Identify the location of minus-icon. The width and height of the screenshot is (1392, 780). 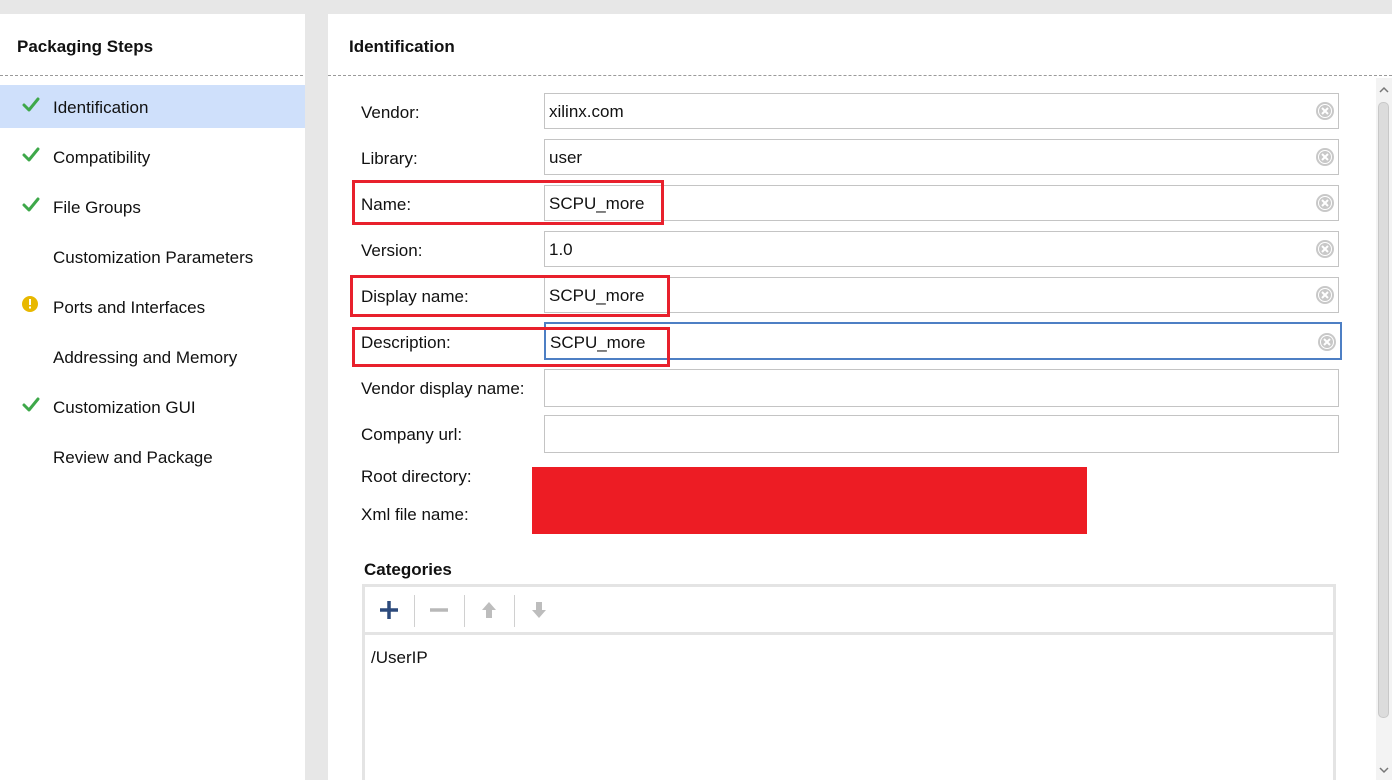
(439, 610).